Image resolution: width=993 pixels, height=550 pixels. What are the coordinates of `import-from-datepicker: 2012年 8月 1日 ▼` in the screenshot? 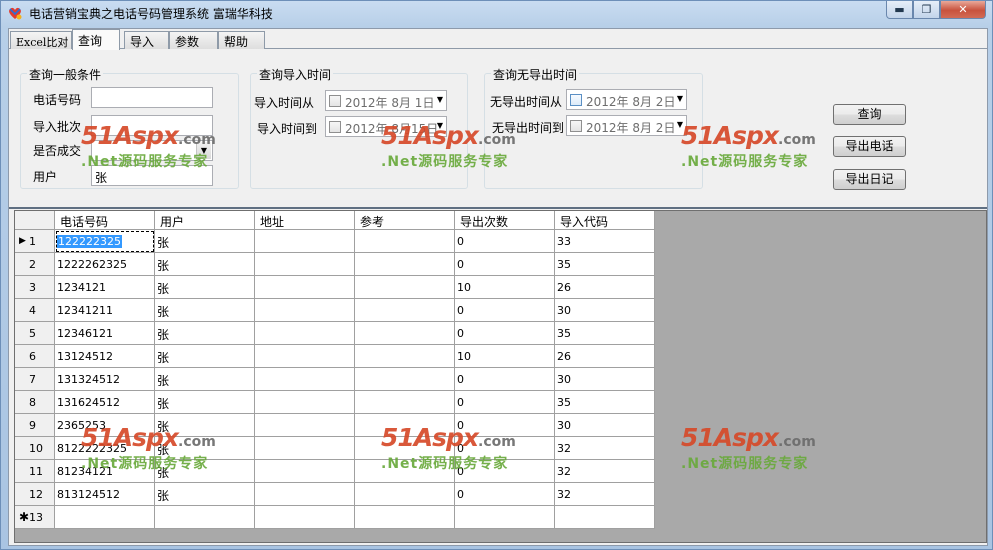 It's located at (386, 100).